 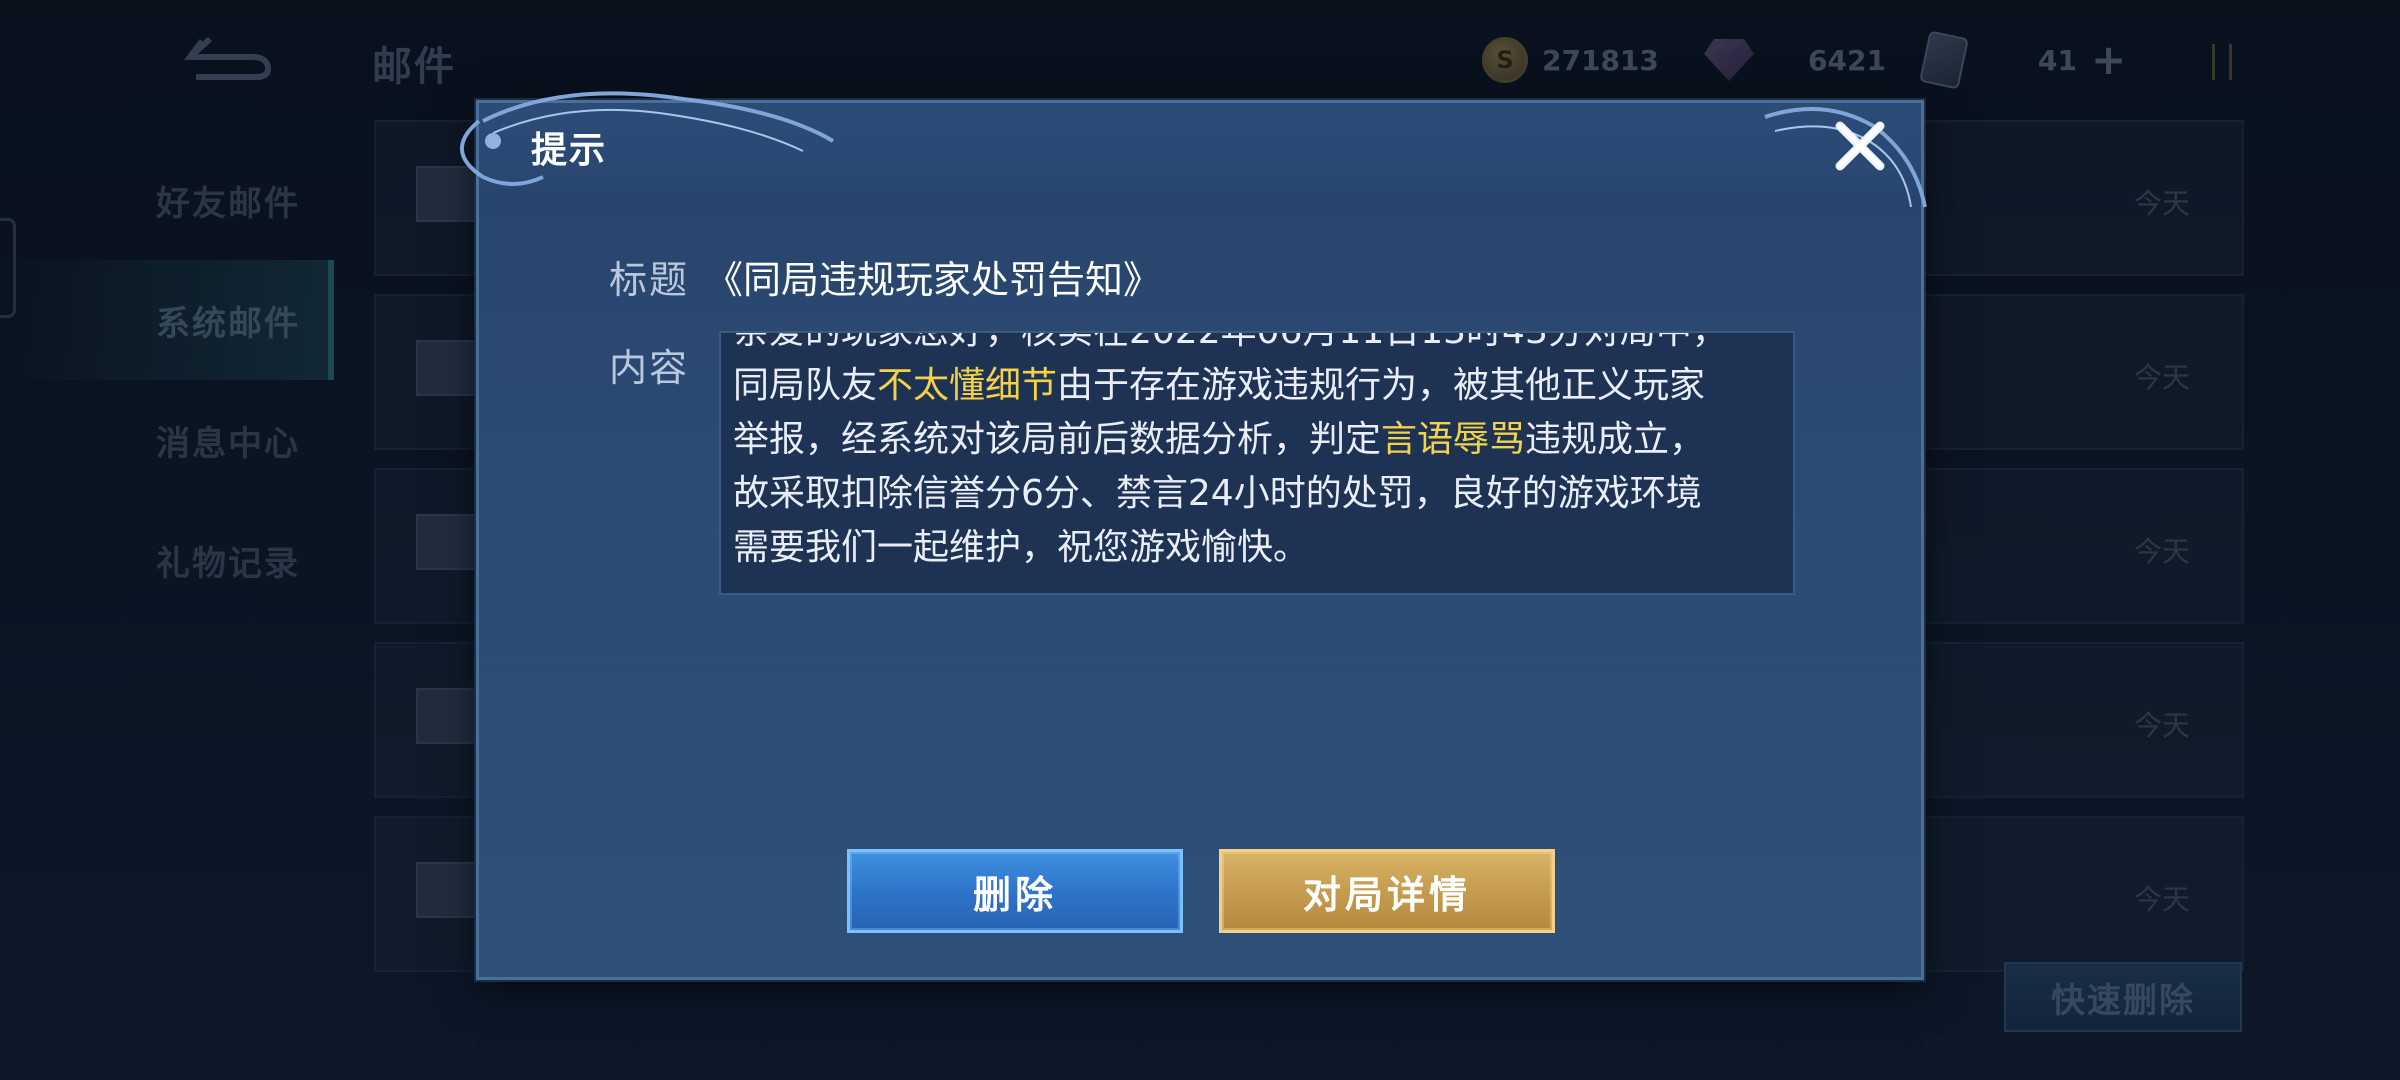 I want to click on dialog-title: 提示, so click(x=569, y=150).